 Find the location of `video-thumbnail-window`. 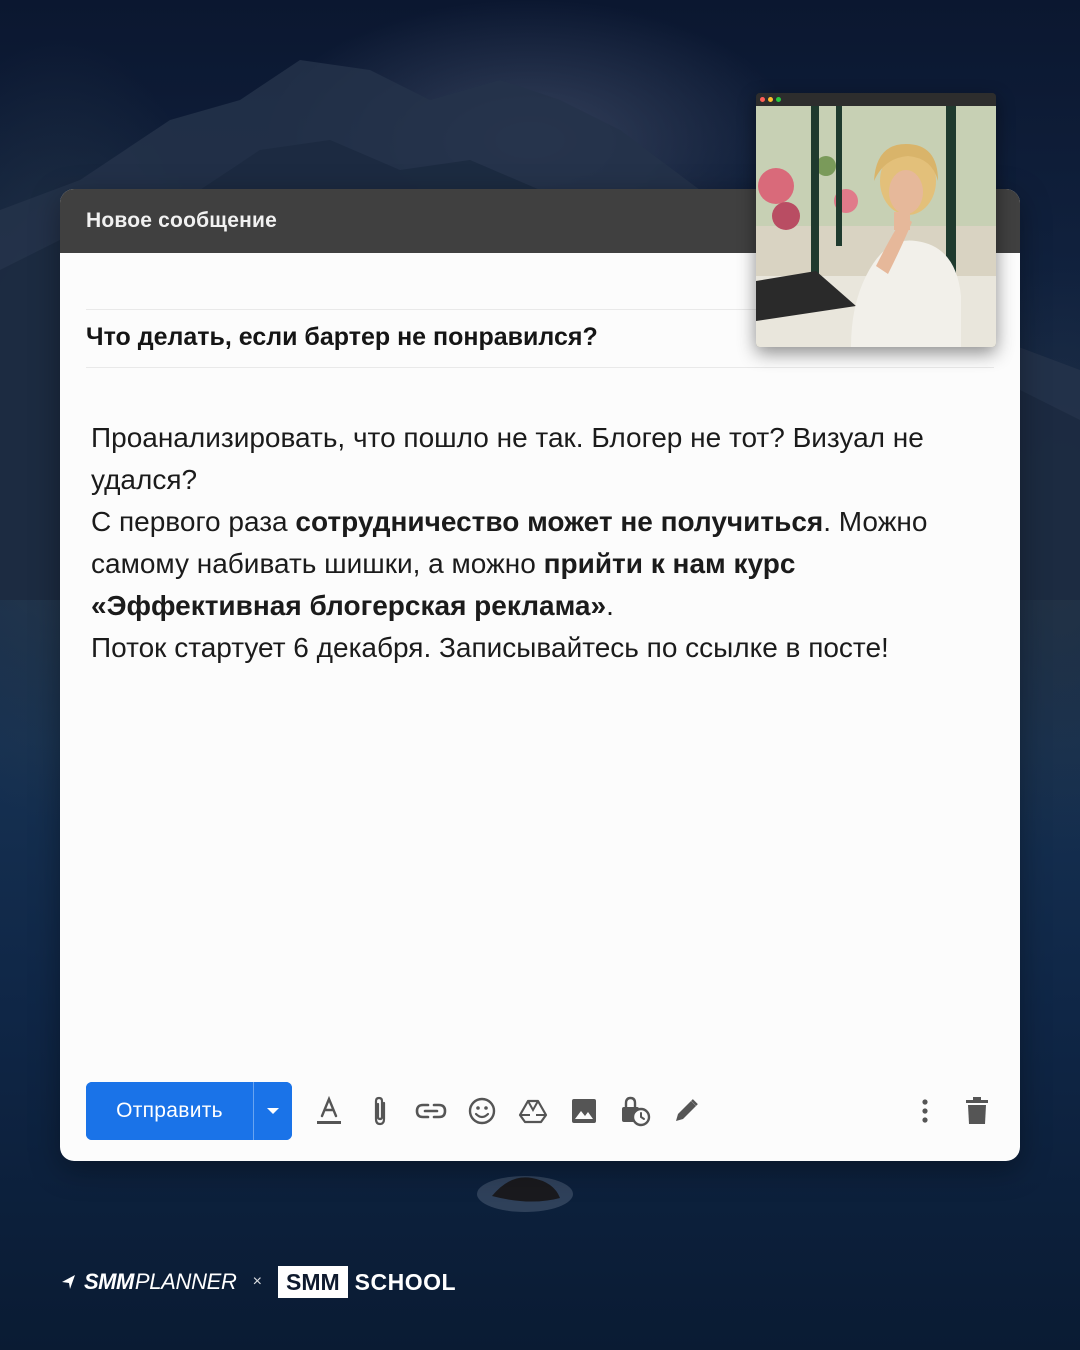

video-thumbnail-window is located at coordinates (876, 220).